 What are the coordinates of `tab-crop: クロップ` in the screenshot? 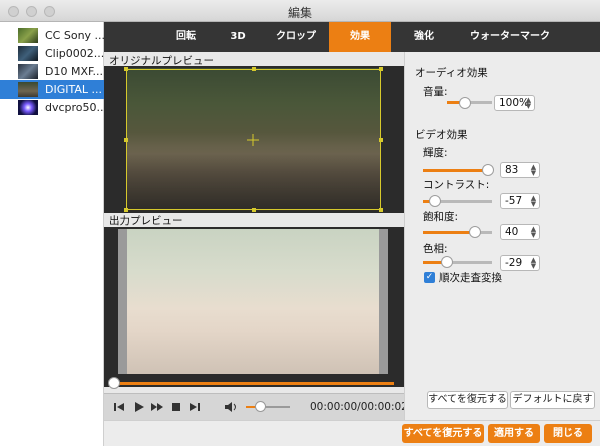 It's located at (296, 37).